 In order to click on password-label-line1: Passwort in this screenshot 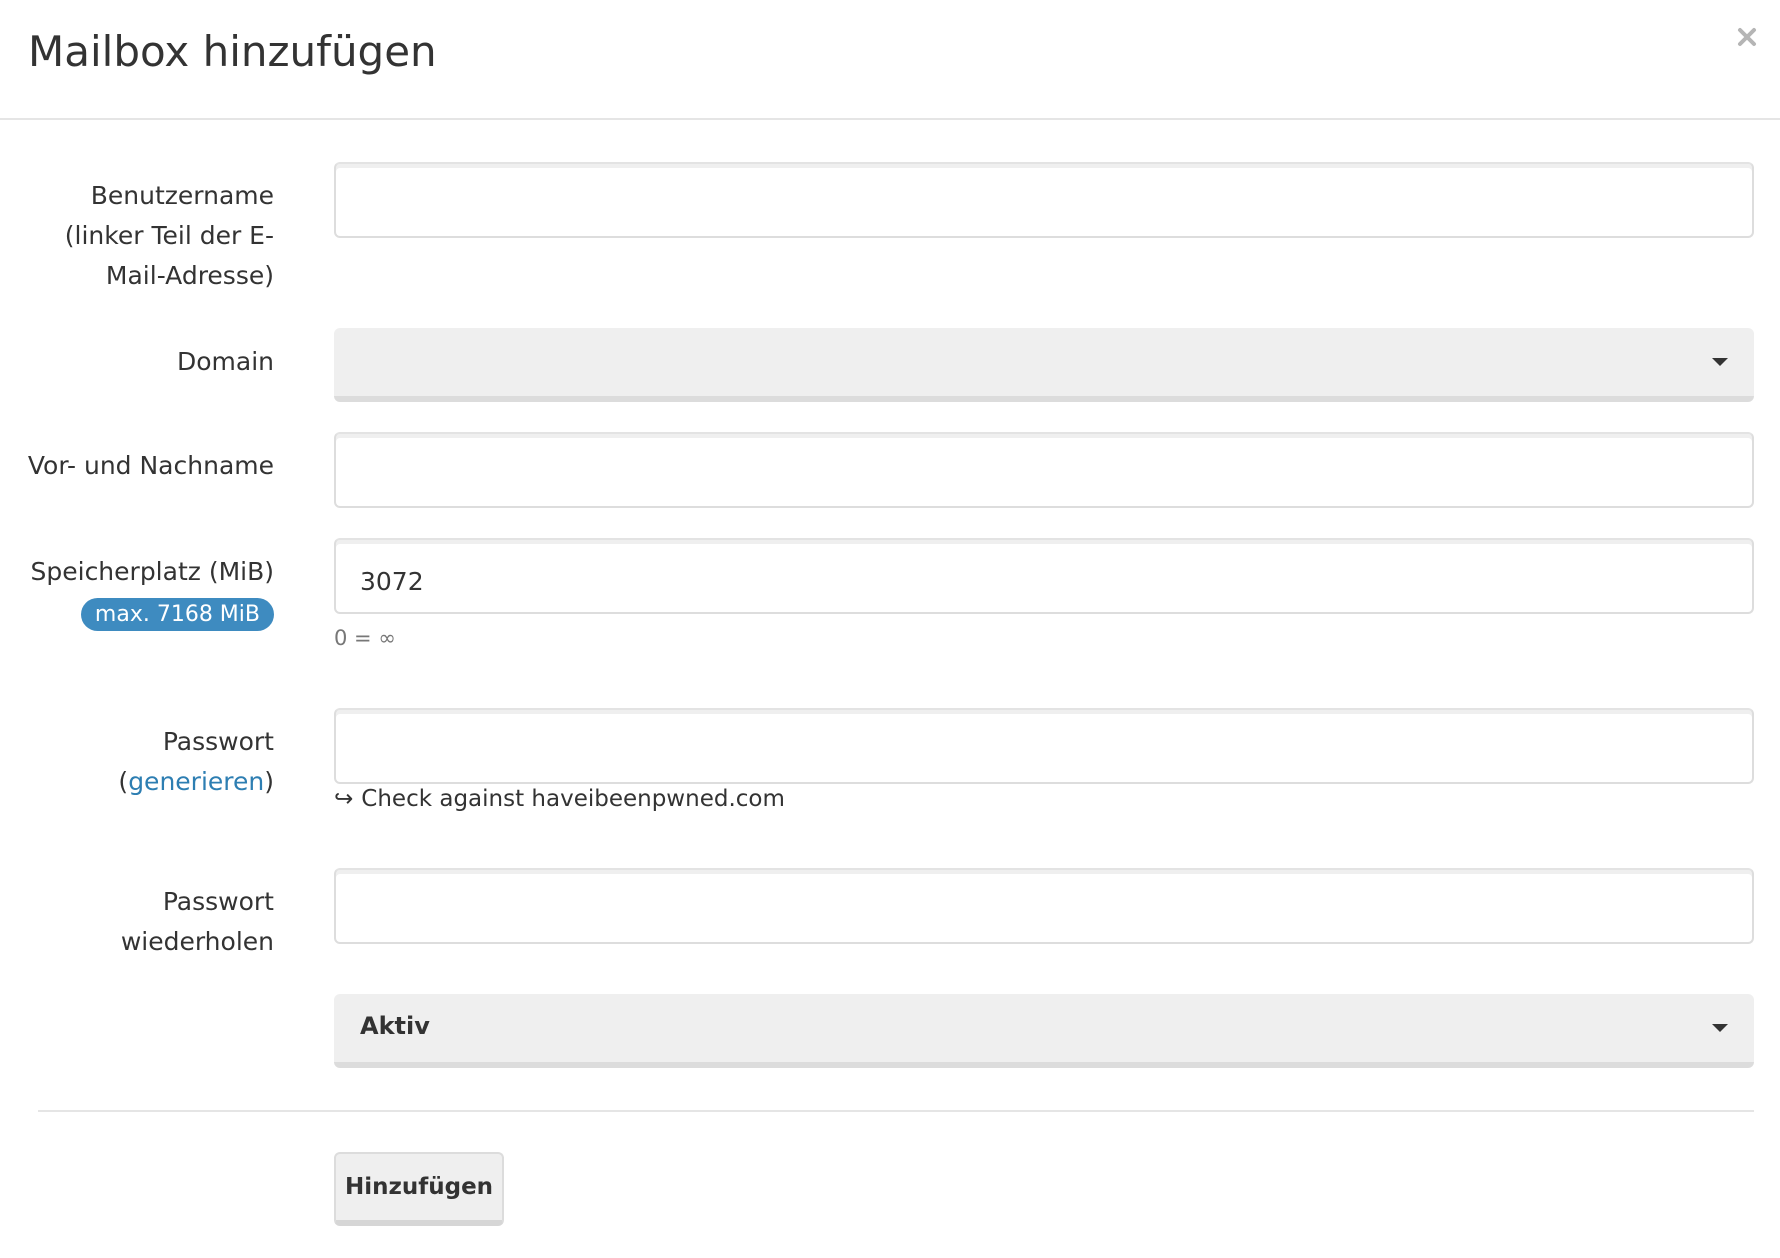, I will do `click(218, 741)`.